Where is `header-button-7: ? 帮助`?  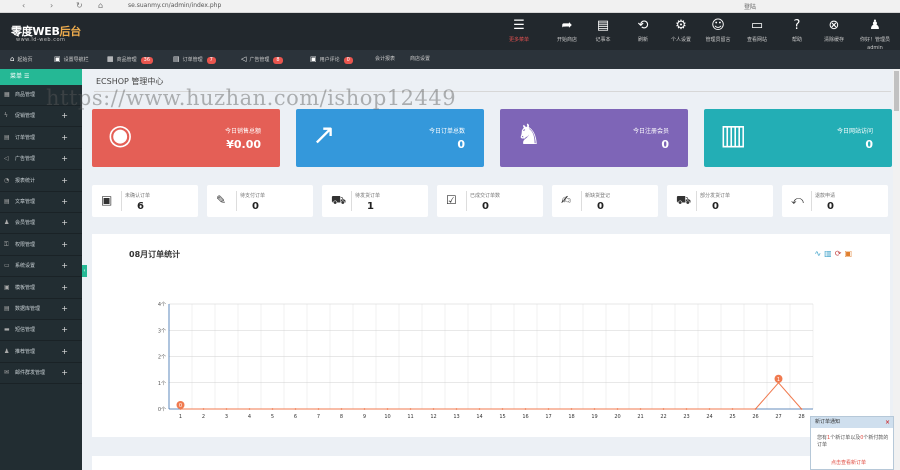
header-button-7: ? 帮助 is located at coordinates (797, 30).